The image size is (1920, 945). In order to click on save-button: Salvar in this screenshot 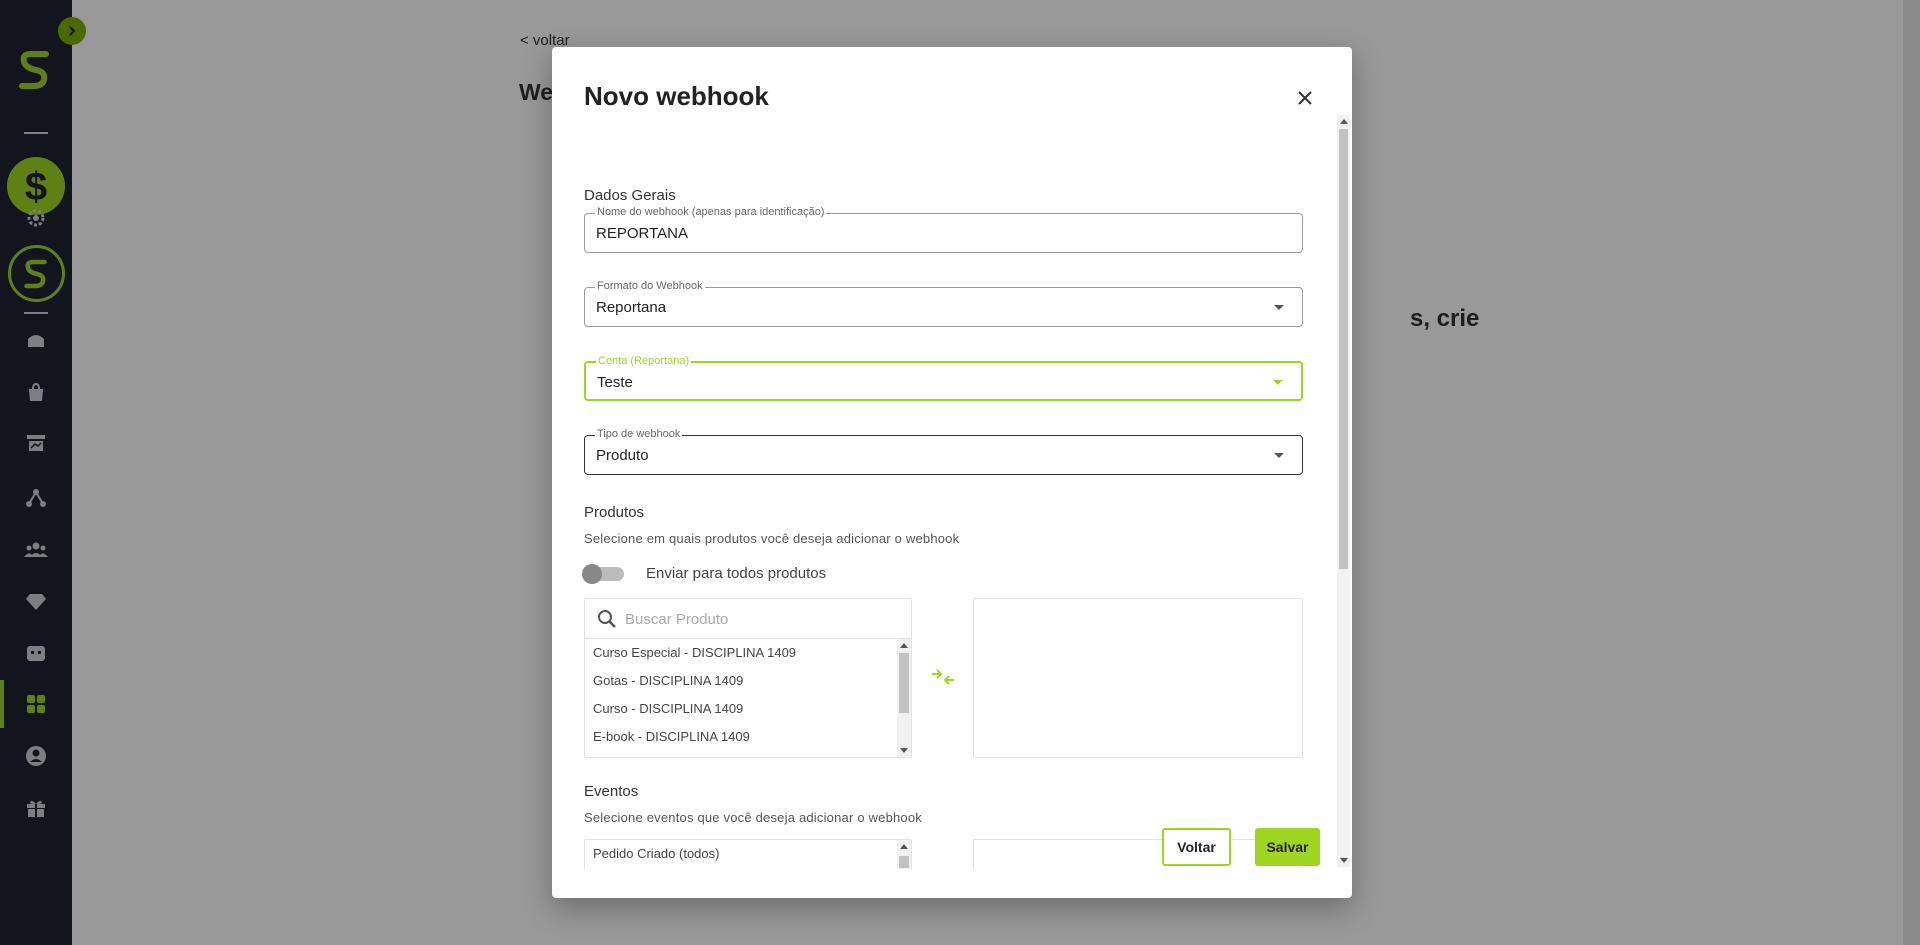, I will do `click(1287, 847)`.